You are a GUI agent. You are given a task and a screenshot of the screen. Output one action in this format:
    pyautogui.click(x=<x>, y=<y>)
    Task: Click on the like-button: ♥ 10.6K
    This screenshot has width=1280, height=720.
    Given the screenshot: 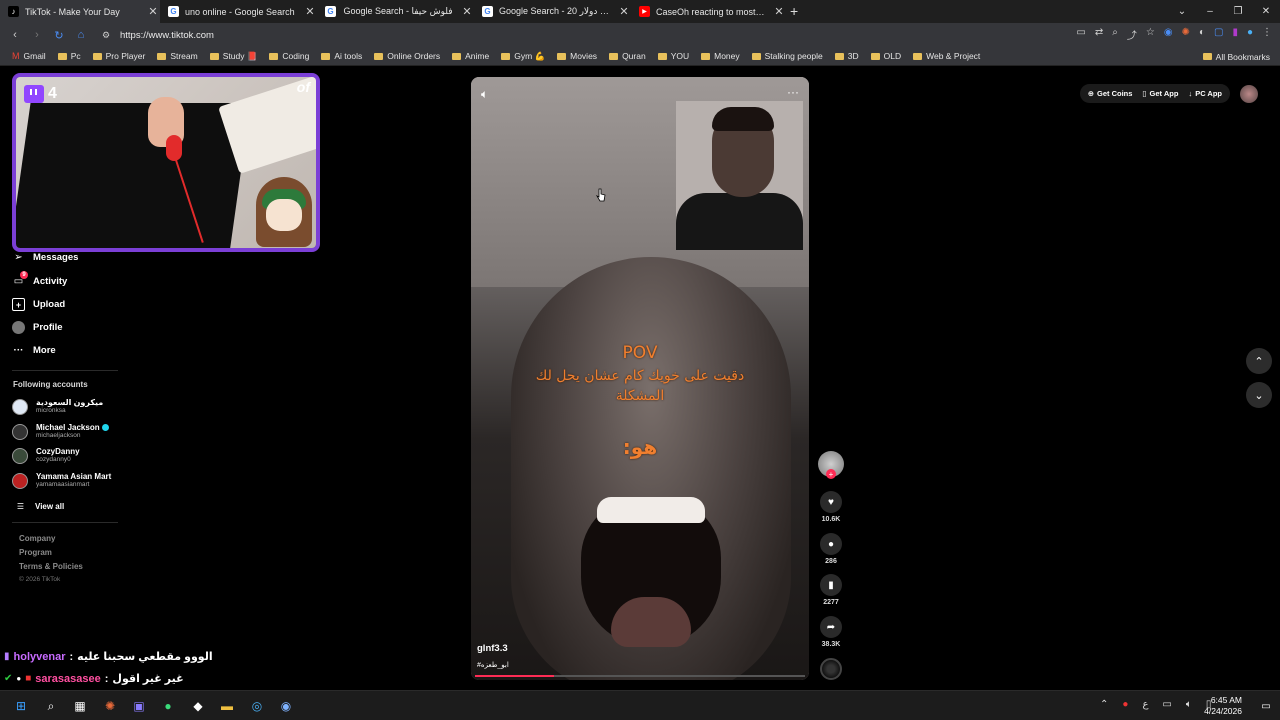 What is the action you would take?
    pyautogui.click(x=831, y=507)
    